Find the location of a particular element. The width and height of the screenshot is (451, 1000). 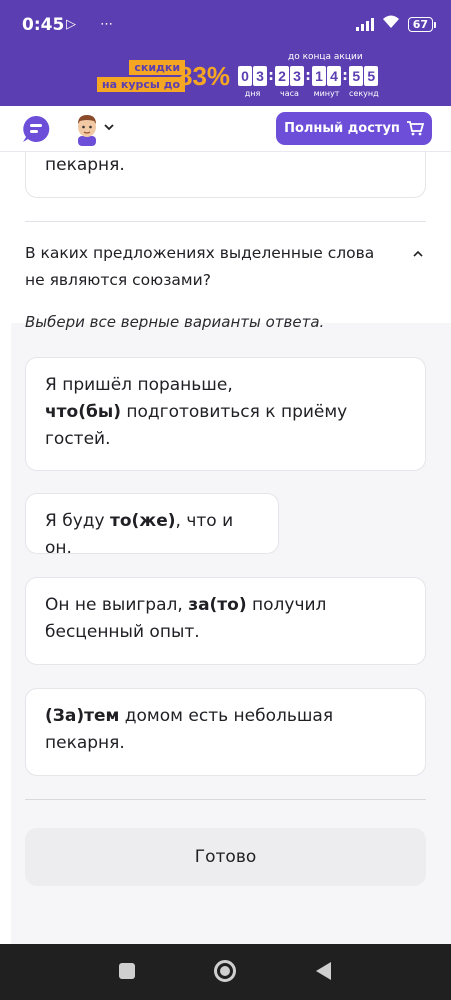

home-icon is located at coordinates (225, 971).